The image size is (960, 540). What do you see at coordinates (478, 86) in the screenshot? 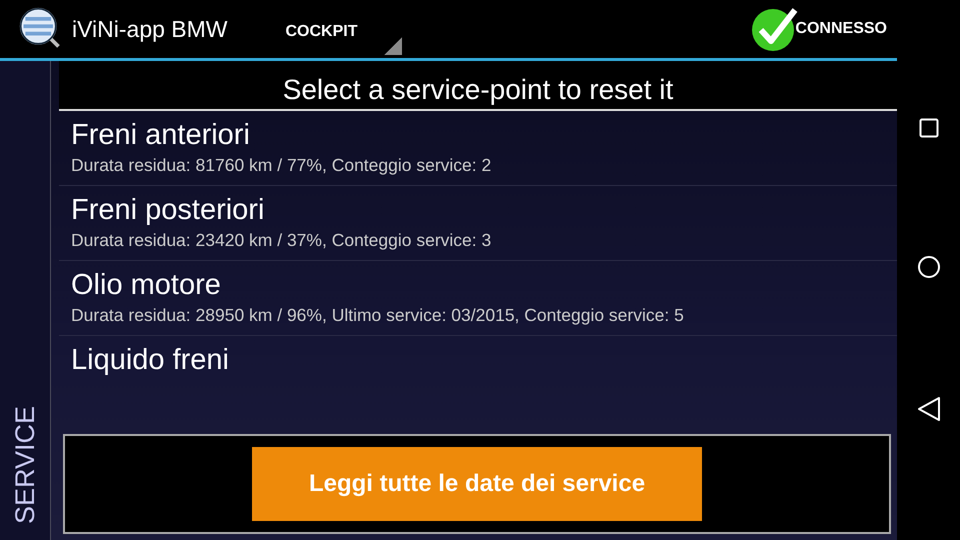
I see `page-heading: Select a service-point to reset it` at bounding box center [478, 86].